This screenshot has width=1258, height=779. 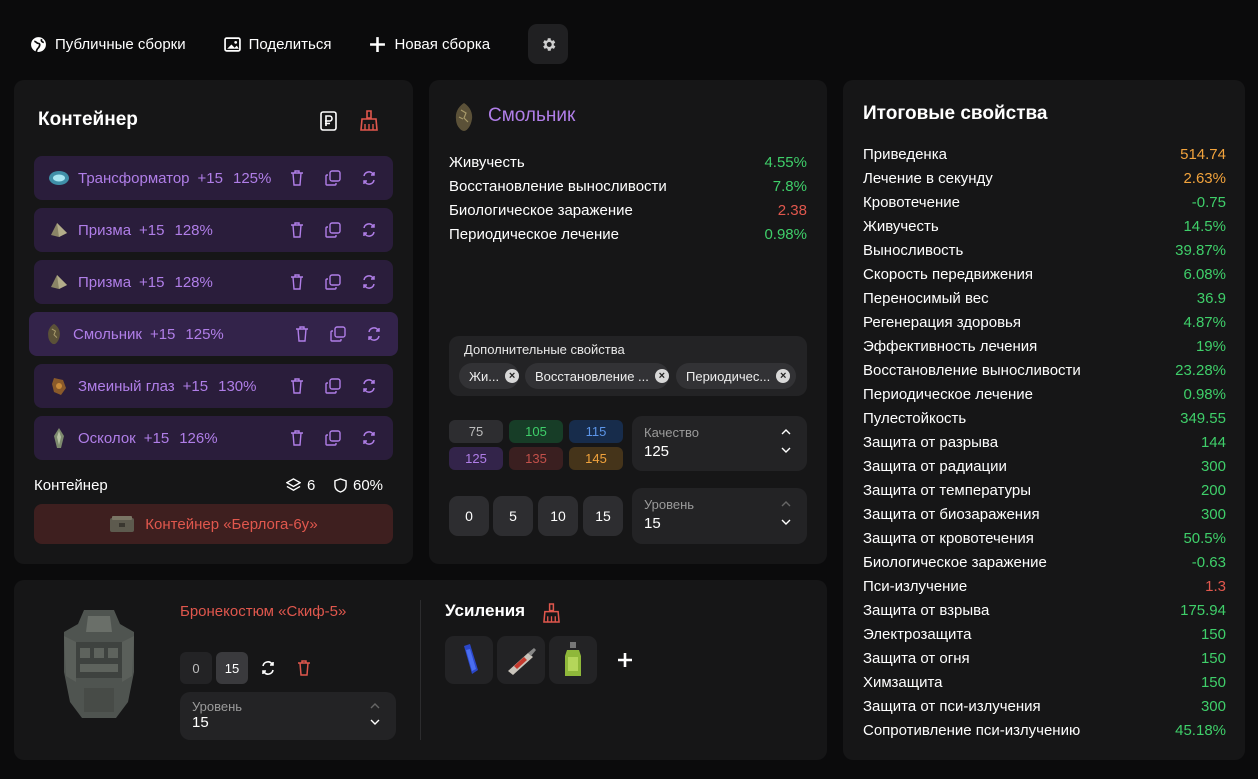 What do you see at coordinates (1044, 154) in the screenshot?
I see `total-row: Приведенка 514.74` at bounding box center [1044, 154].